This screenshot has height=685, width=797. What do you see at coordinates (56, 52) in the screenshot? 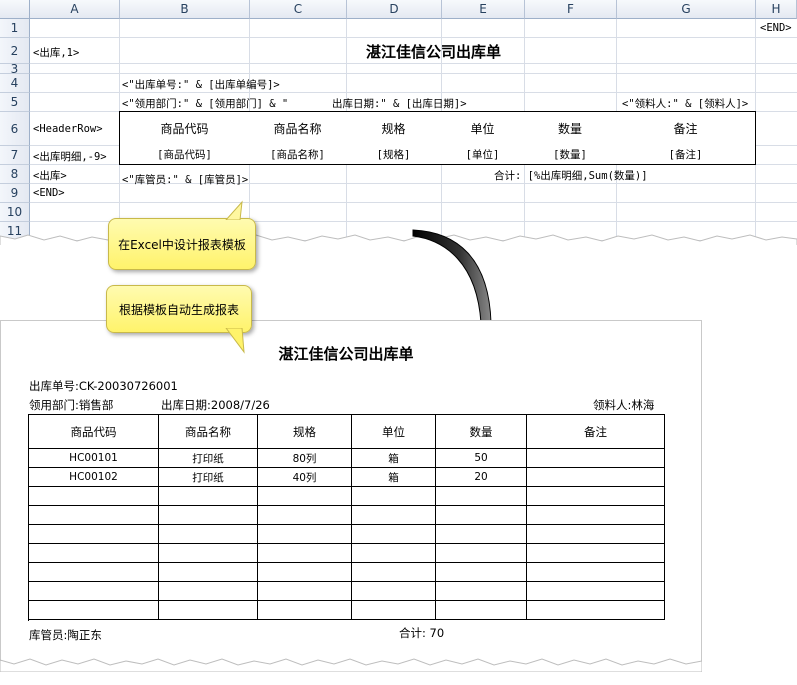
I see `cell-a2-tag: <出库,1>` at bounding box center [56, 52].